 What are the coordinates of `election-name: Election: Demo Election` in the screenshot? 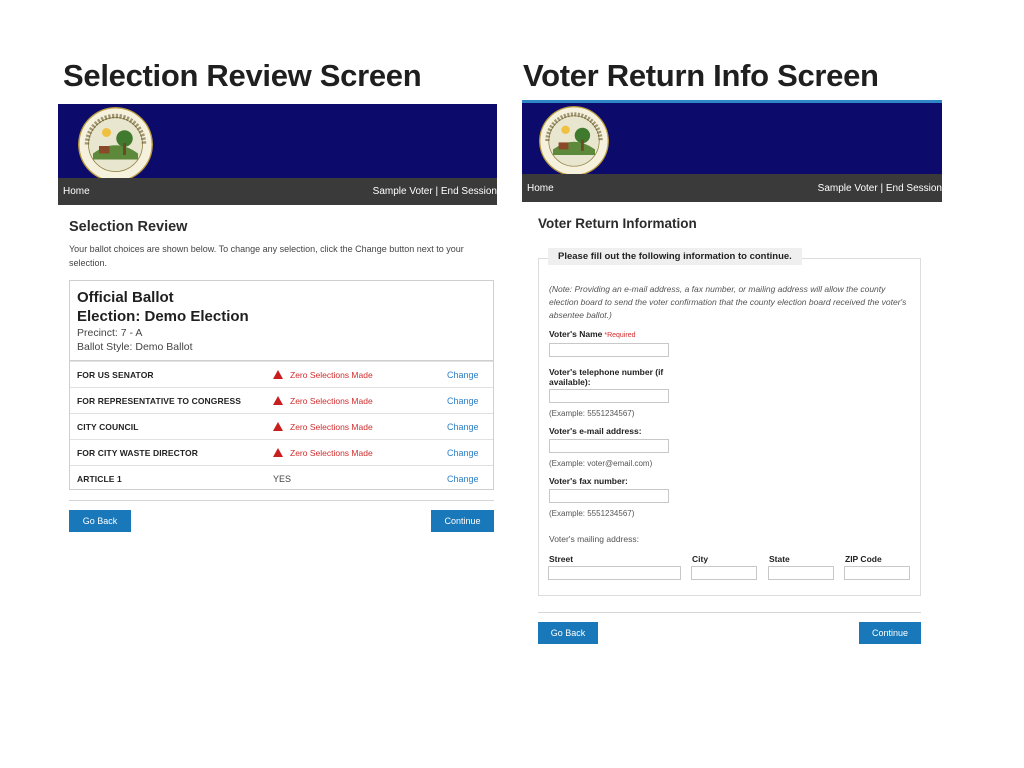 It's located at (163, 316).